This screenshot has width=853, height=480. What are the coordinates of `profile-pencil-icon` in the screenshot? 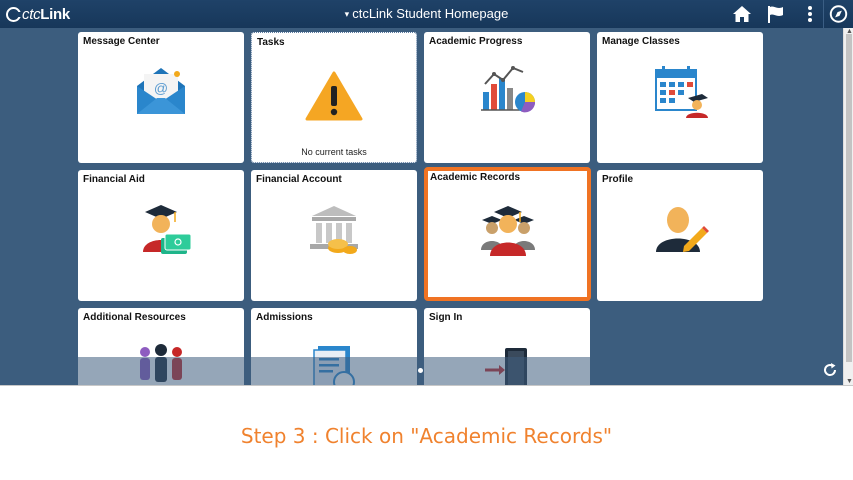 It's located at (682, 229).